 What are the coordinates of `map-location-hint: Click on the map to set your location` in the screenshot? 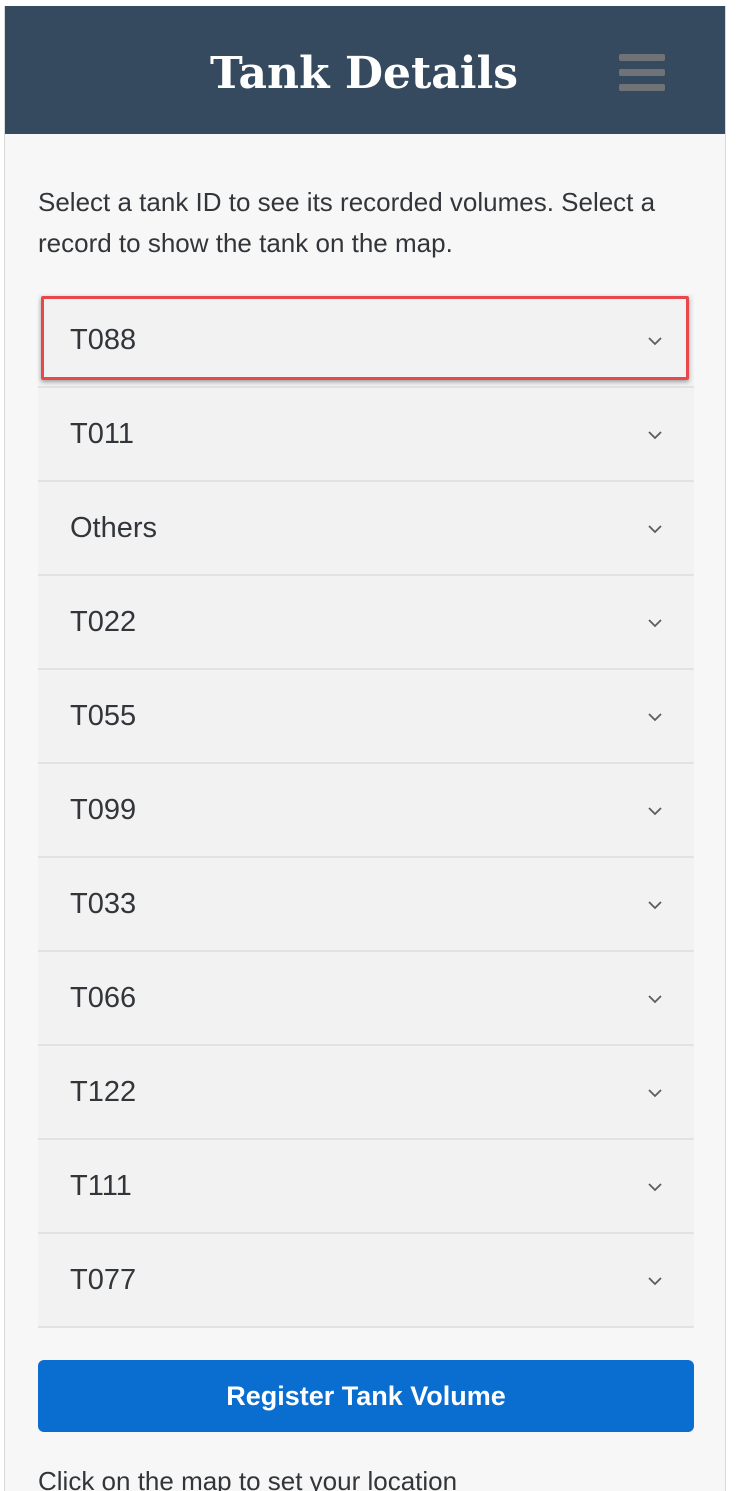 It's located at (248, 1478).